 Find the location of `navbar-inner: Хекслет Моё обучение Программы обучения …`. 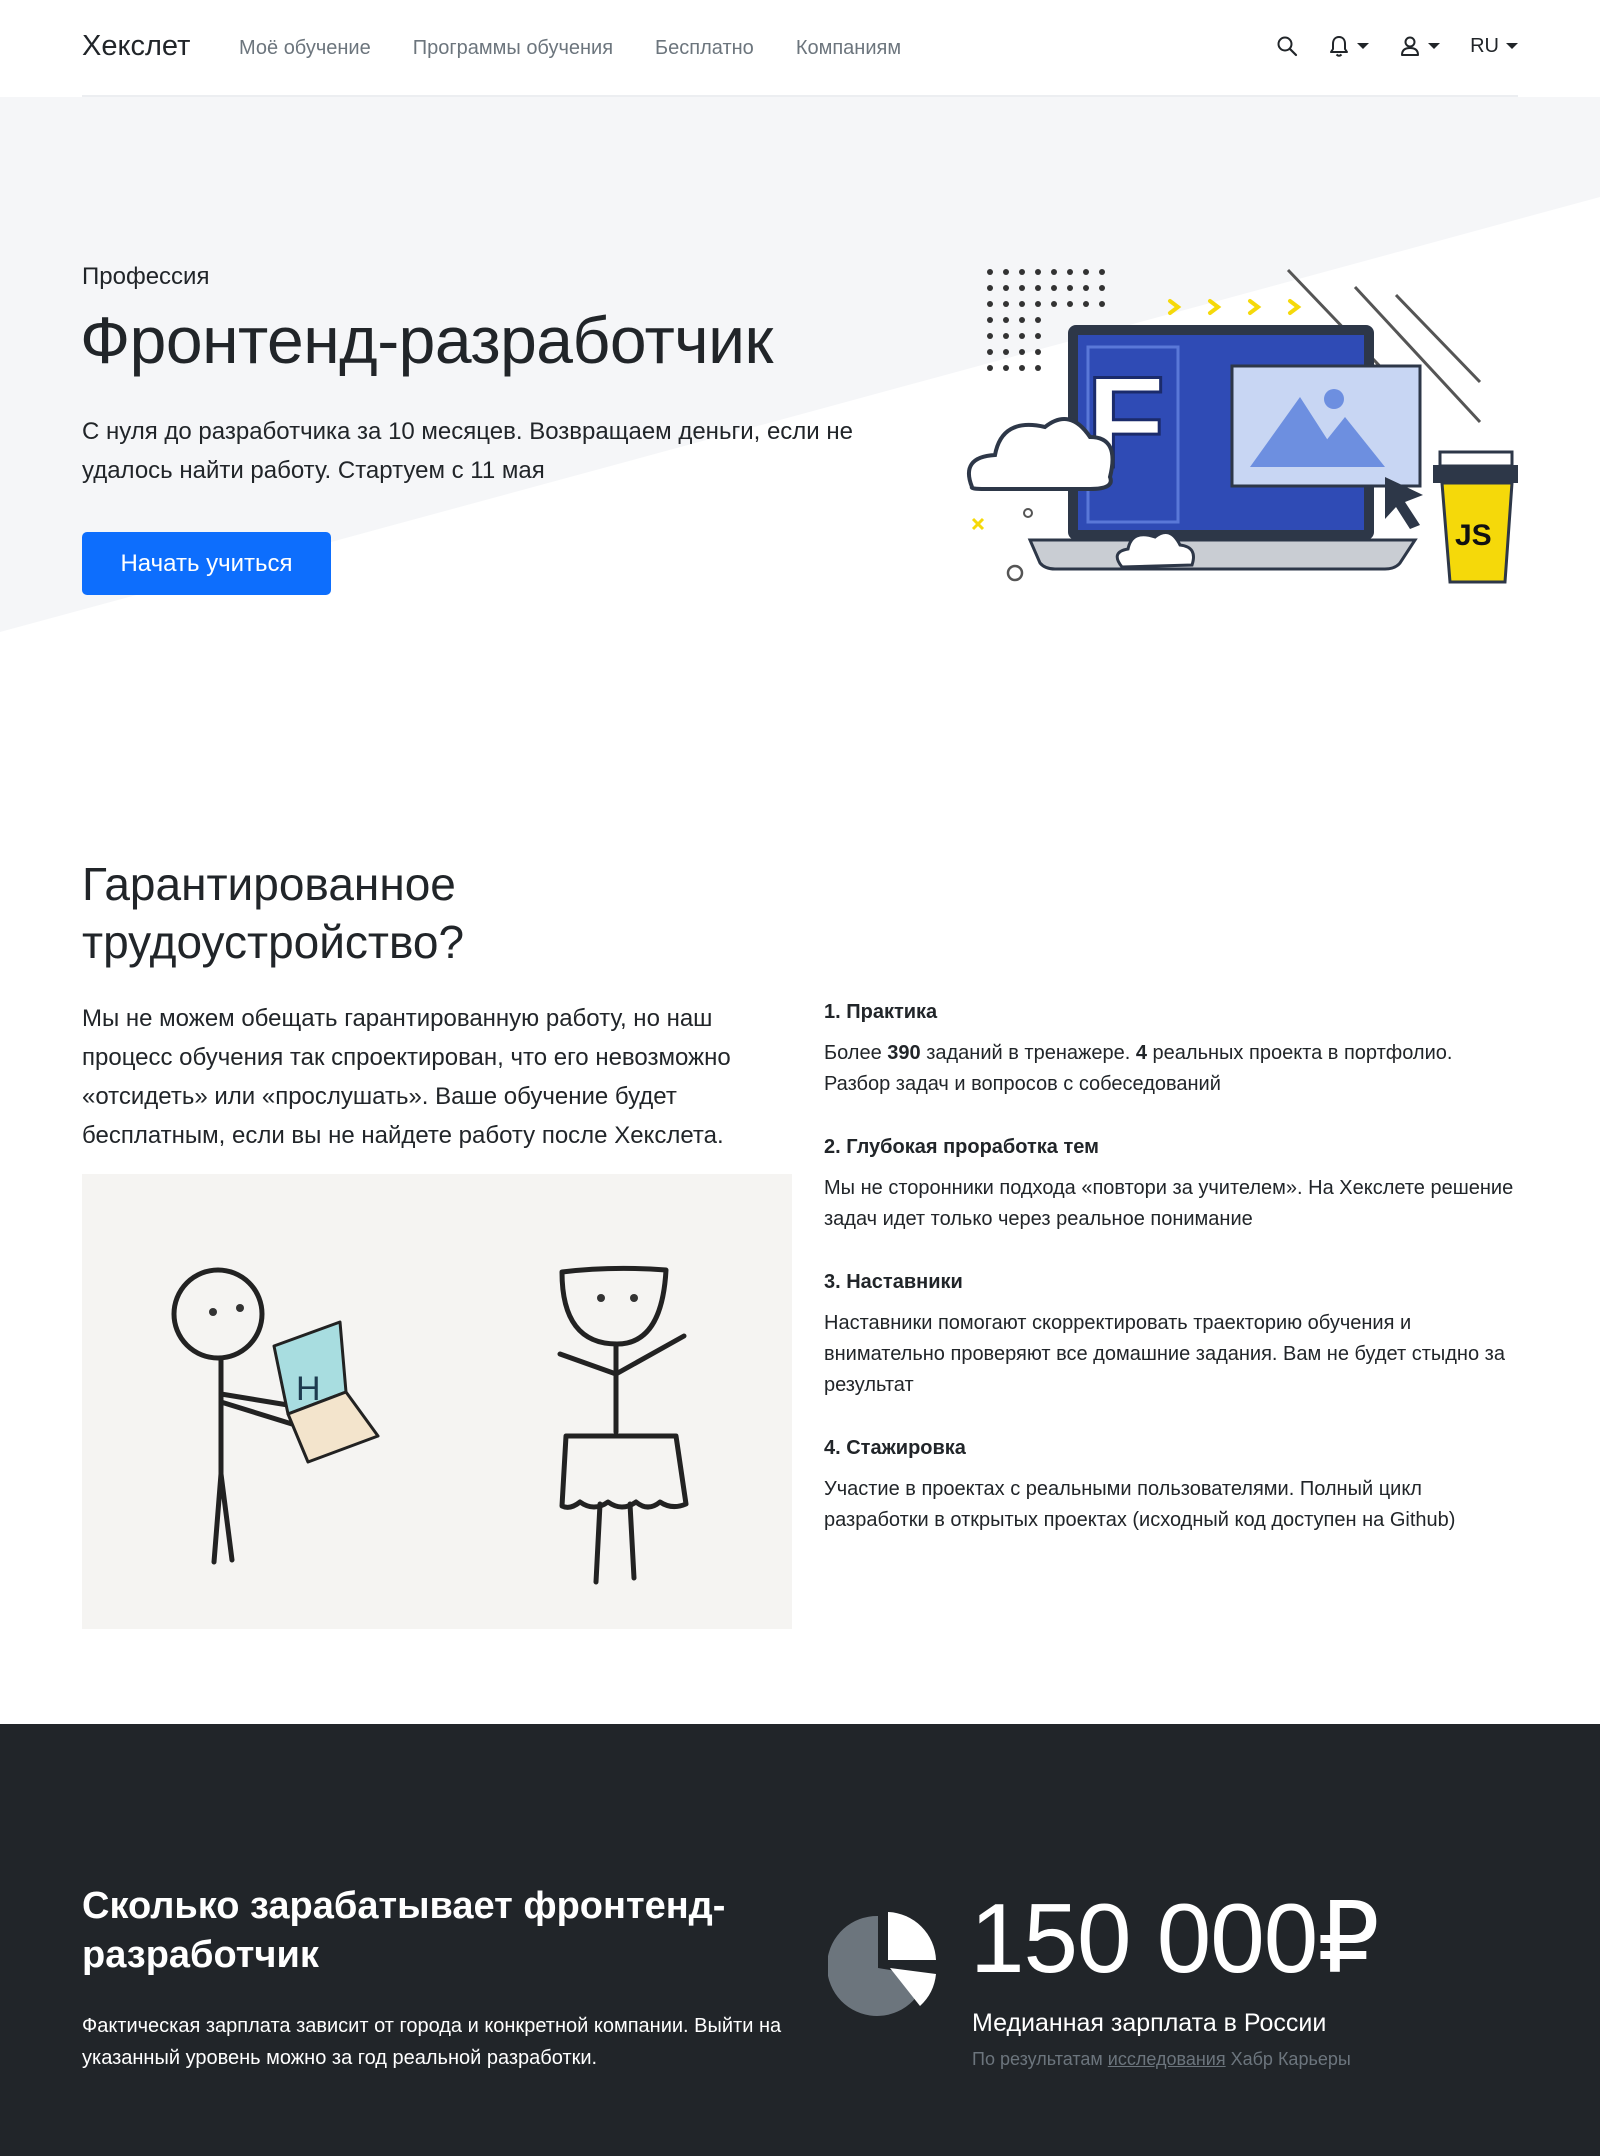

navbar-inner: Хекслет Моё обучение Программы обучения … is located at coordinates (800, 48).